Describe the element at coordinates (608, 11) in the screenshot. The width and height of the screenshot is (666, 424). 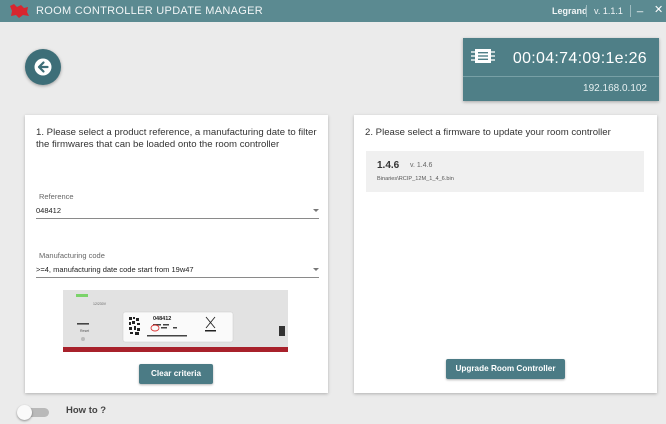
I see `app-version: v. 1.1.1` at that location.